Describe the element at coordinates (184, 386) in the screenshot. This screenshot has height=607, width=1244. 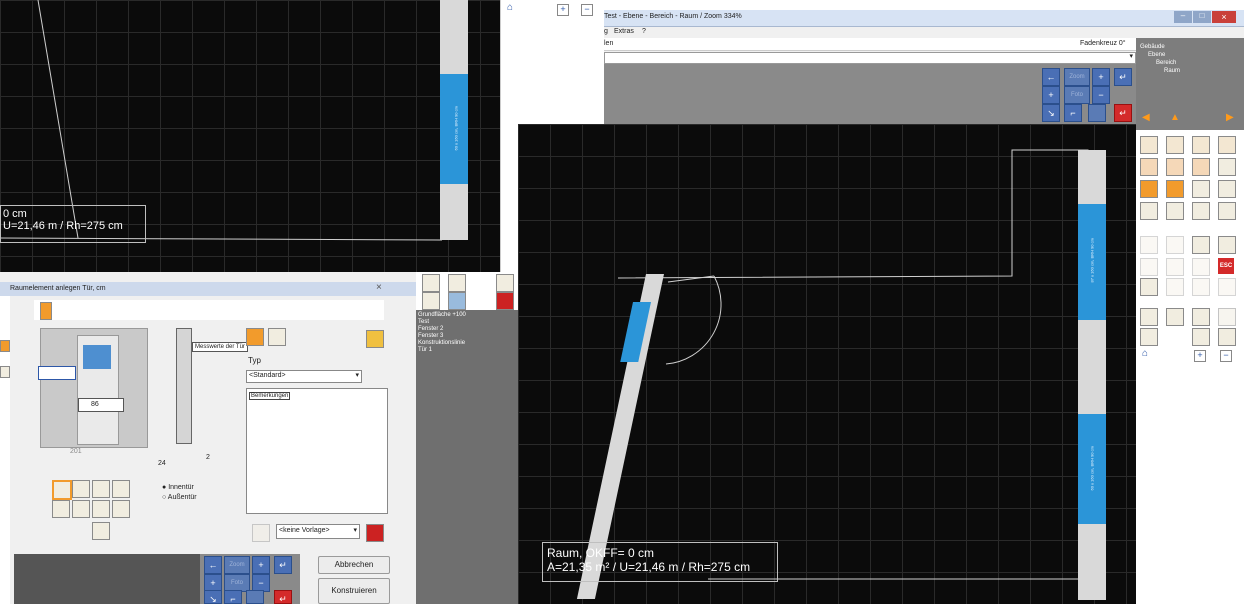
I see `thickness-slider` at that location.